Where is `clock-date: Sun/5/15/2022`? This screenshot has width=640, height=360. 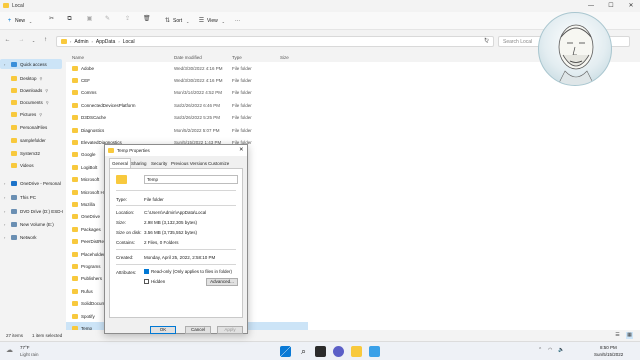 clock-date: Sun/5/15/2022 is located at coordinates (608, 354).